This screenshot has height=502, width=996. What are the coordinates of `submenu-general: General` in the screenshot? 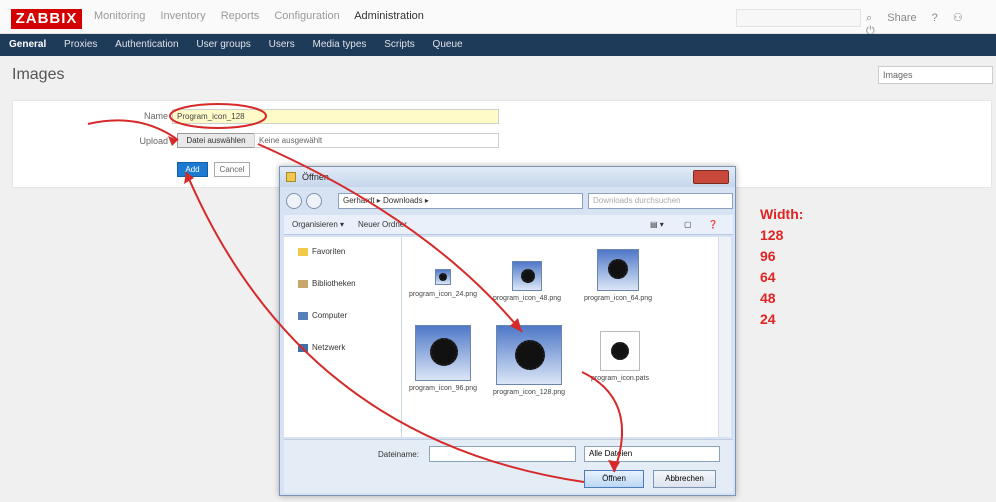 It's located at (27, 44).